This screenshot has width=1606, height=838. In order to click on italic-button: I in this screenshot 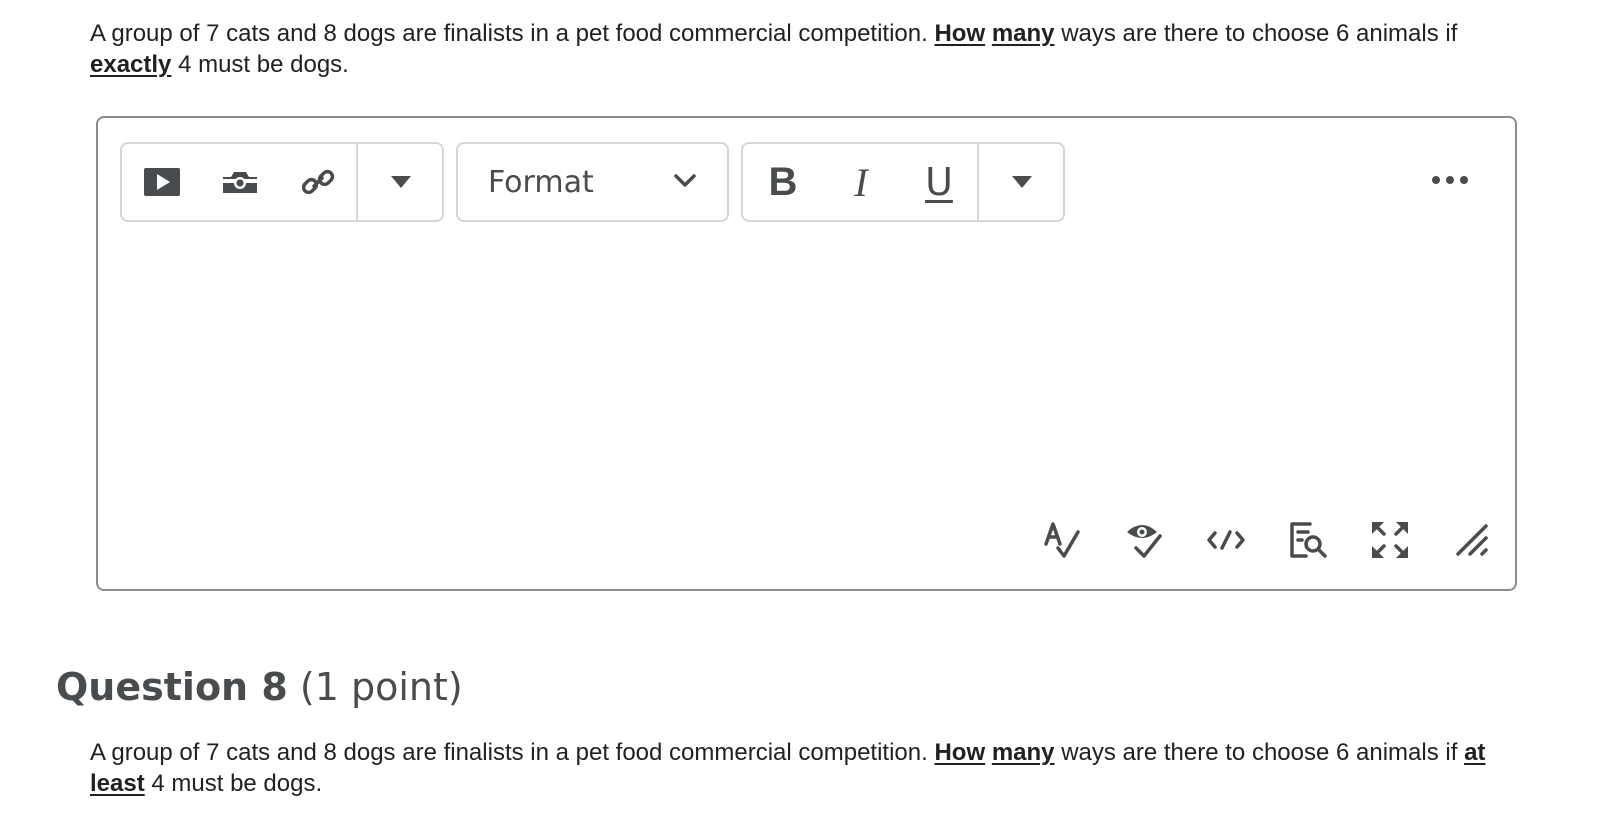, I will do `click(861, 182)`.